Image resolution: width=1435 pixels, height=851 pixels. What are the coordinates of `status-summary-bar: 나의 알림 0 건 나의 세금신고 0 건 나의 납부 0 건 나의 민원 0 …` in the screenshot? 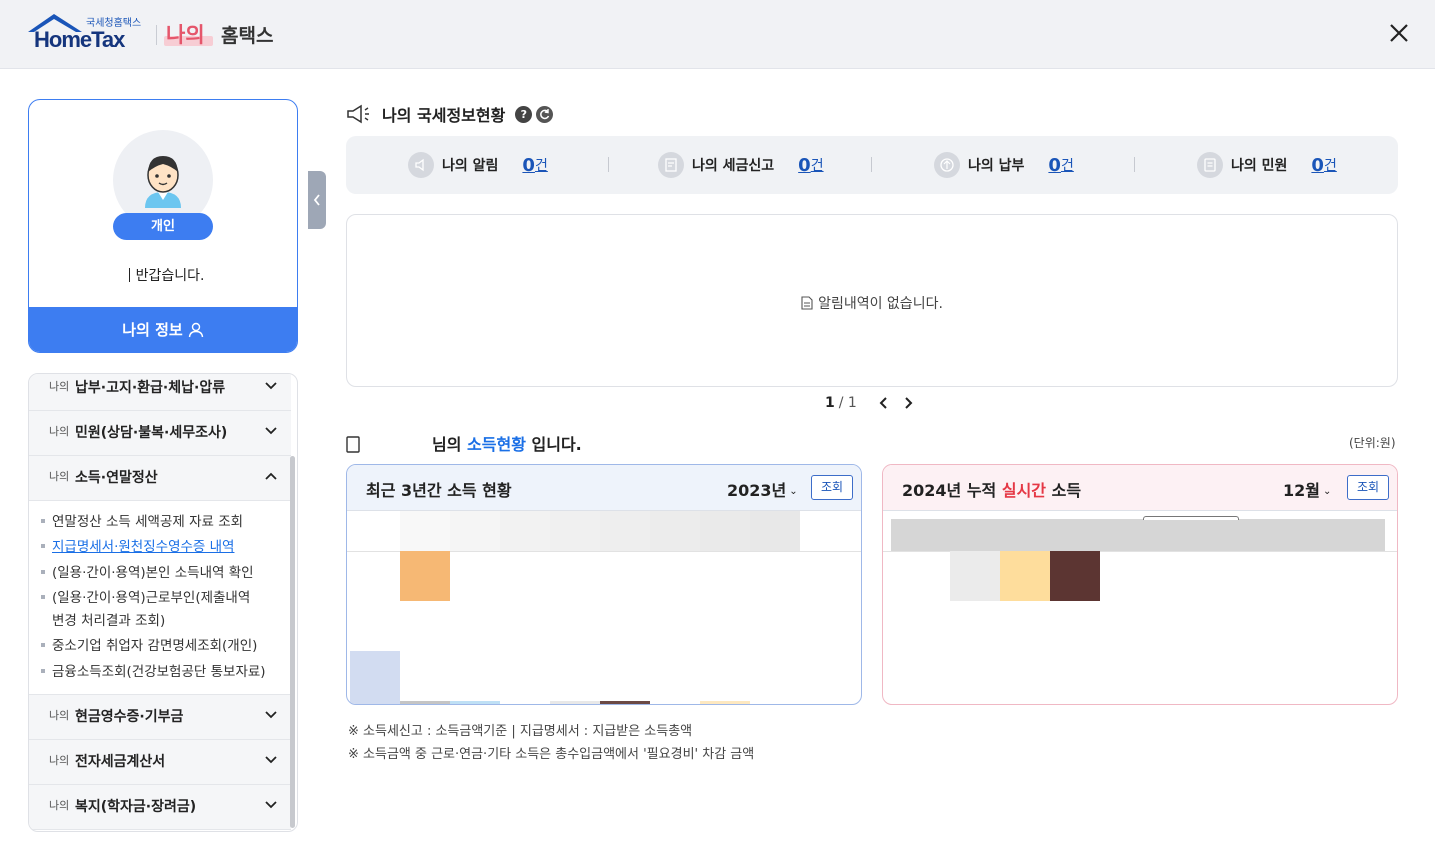 It's located at (872, 165).